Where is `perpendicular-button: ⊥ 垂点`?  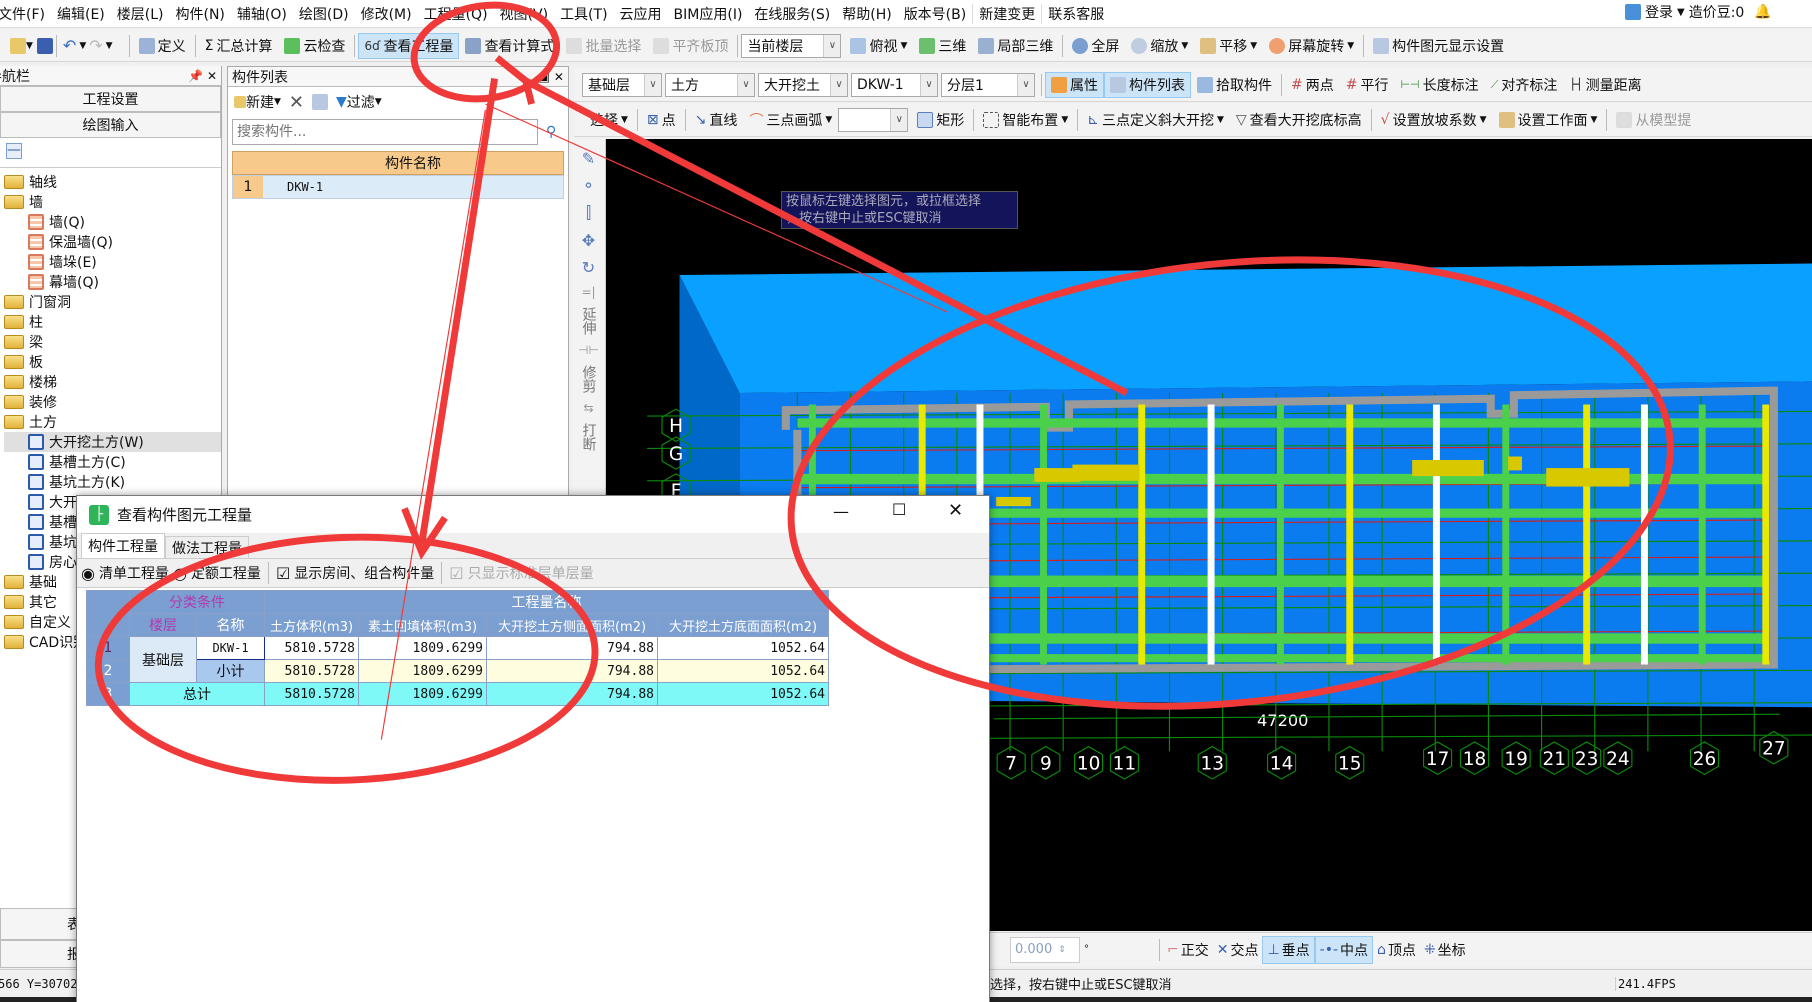
perpendicular-button: ⊥ 垂点 is located at coordinates (1288, 949).